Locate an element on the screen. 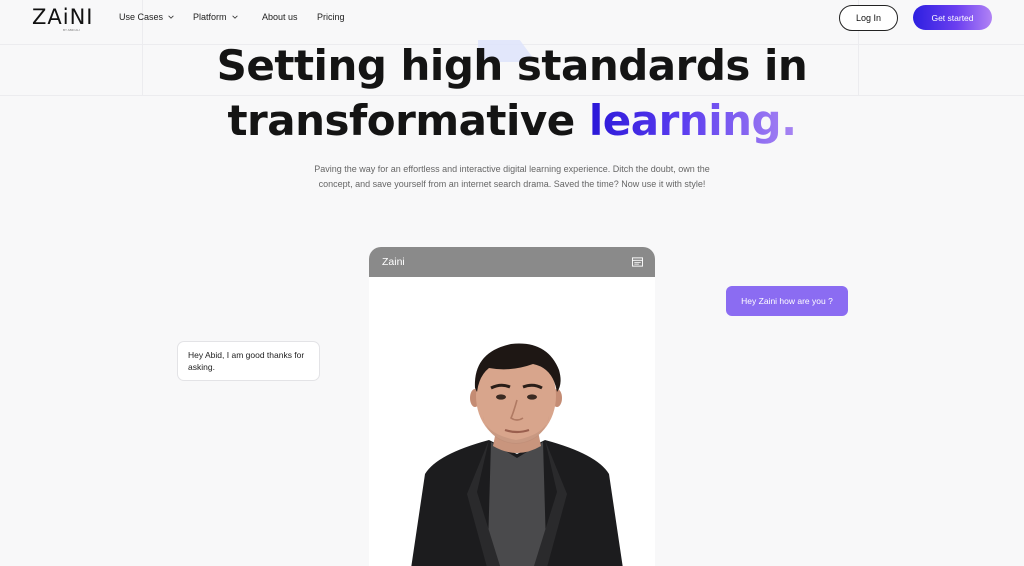 This screenshot has width=1024, height=566. hero-headline-accent: learning. is located at coordinates (692, 120).